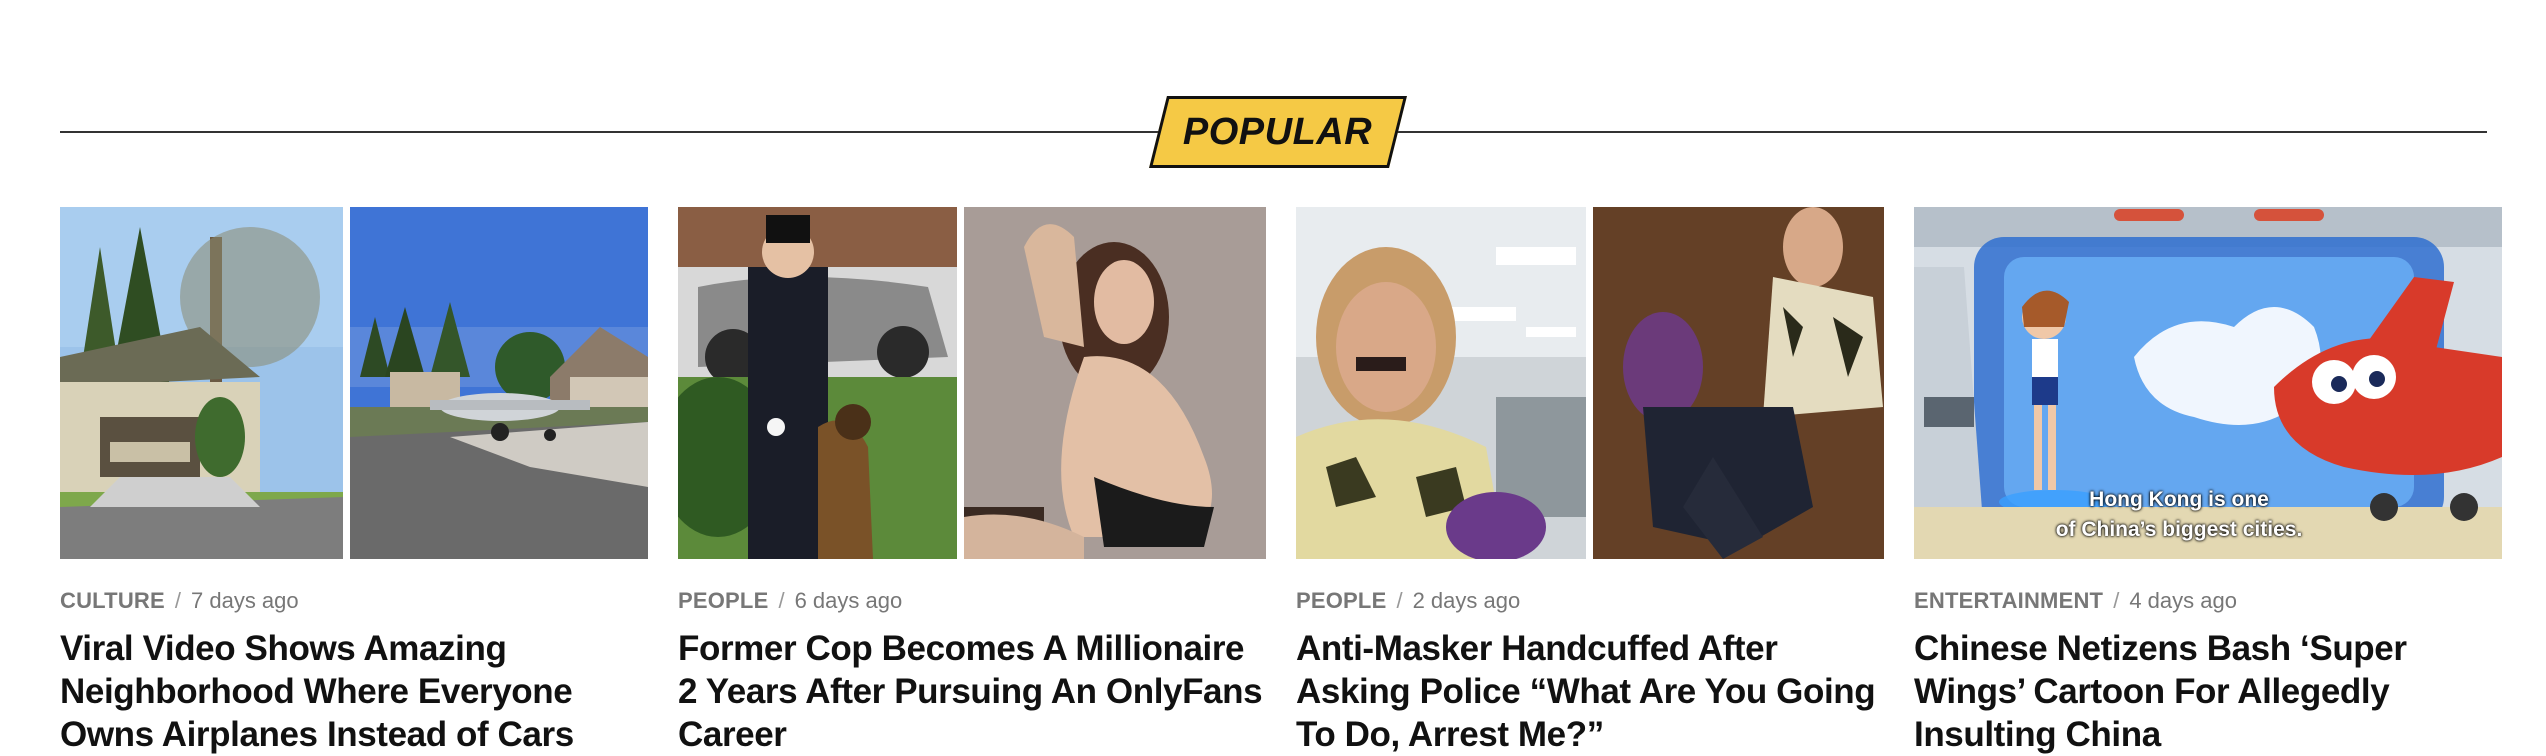 This screenshot has width=2546, height=756. Describe the element at coordinates (1408, 600) in the screenshot. I see `article-meta: PEOPLE/2 days ago` at that location.